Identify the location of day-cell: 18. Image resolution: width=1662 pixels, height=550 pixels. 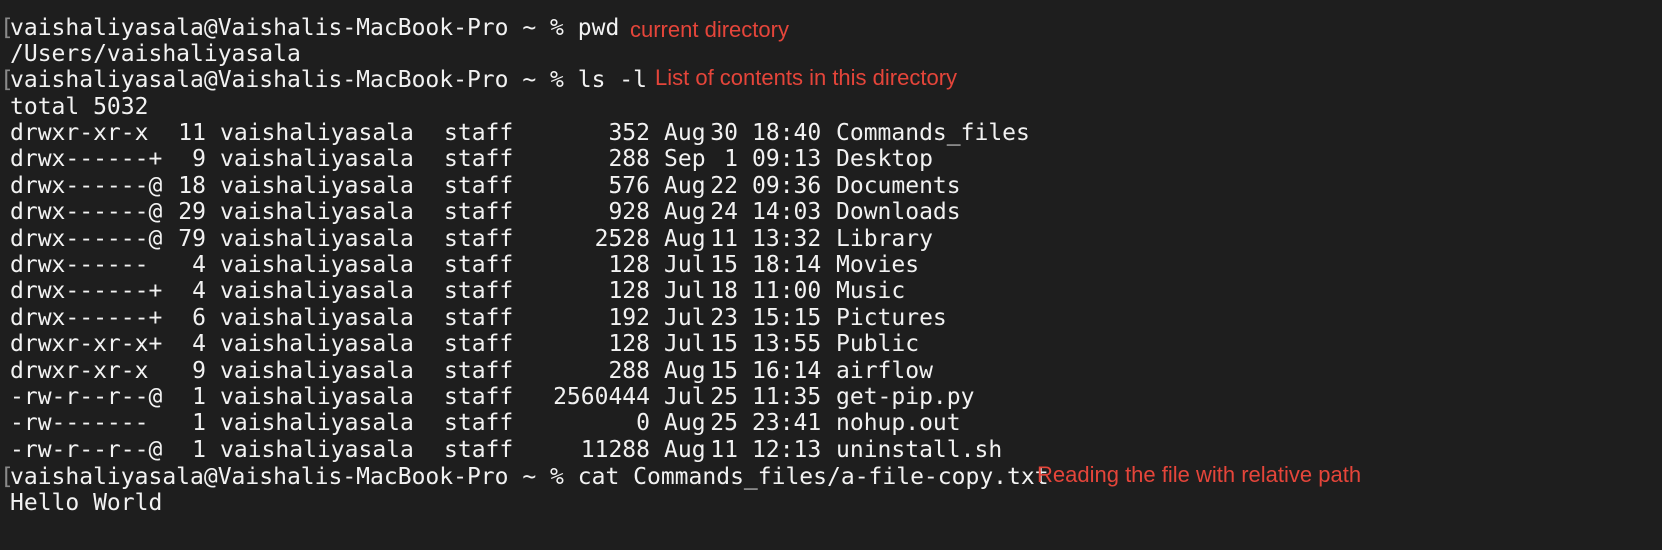
(724, 291).